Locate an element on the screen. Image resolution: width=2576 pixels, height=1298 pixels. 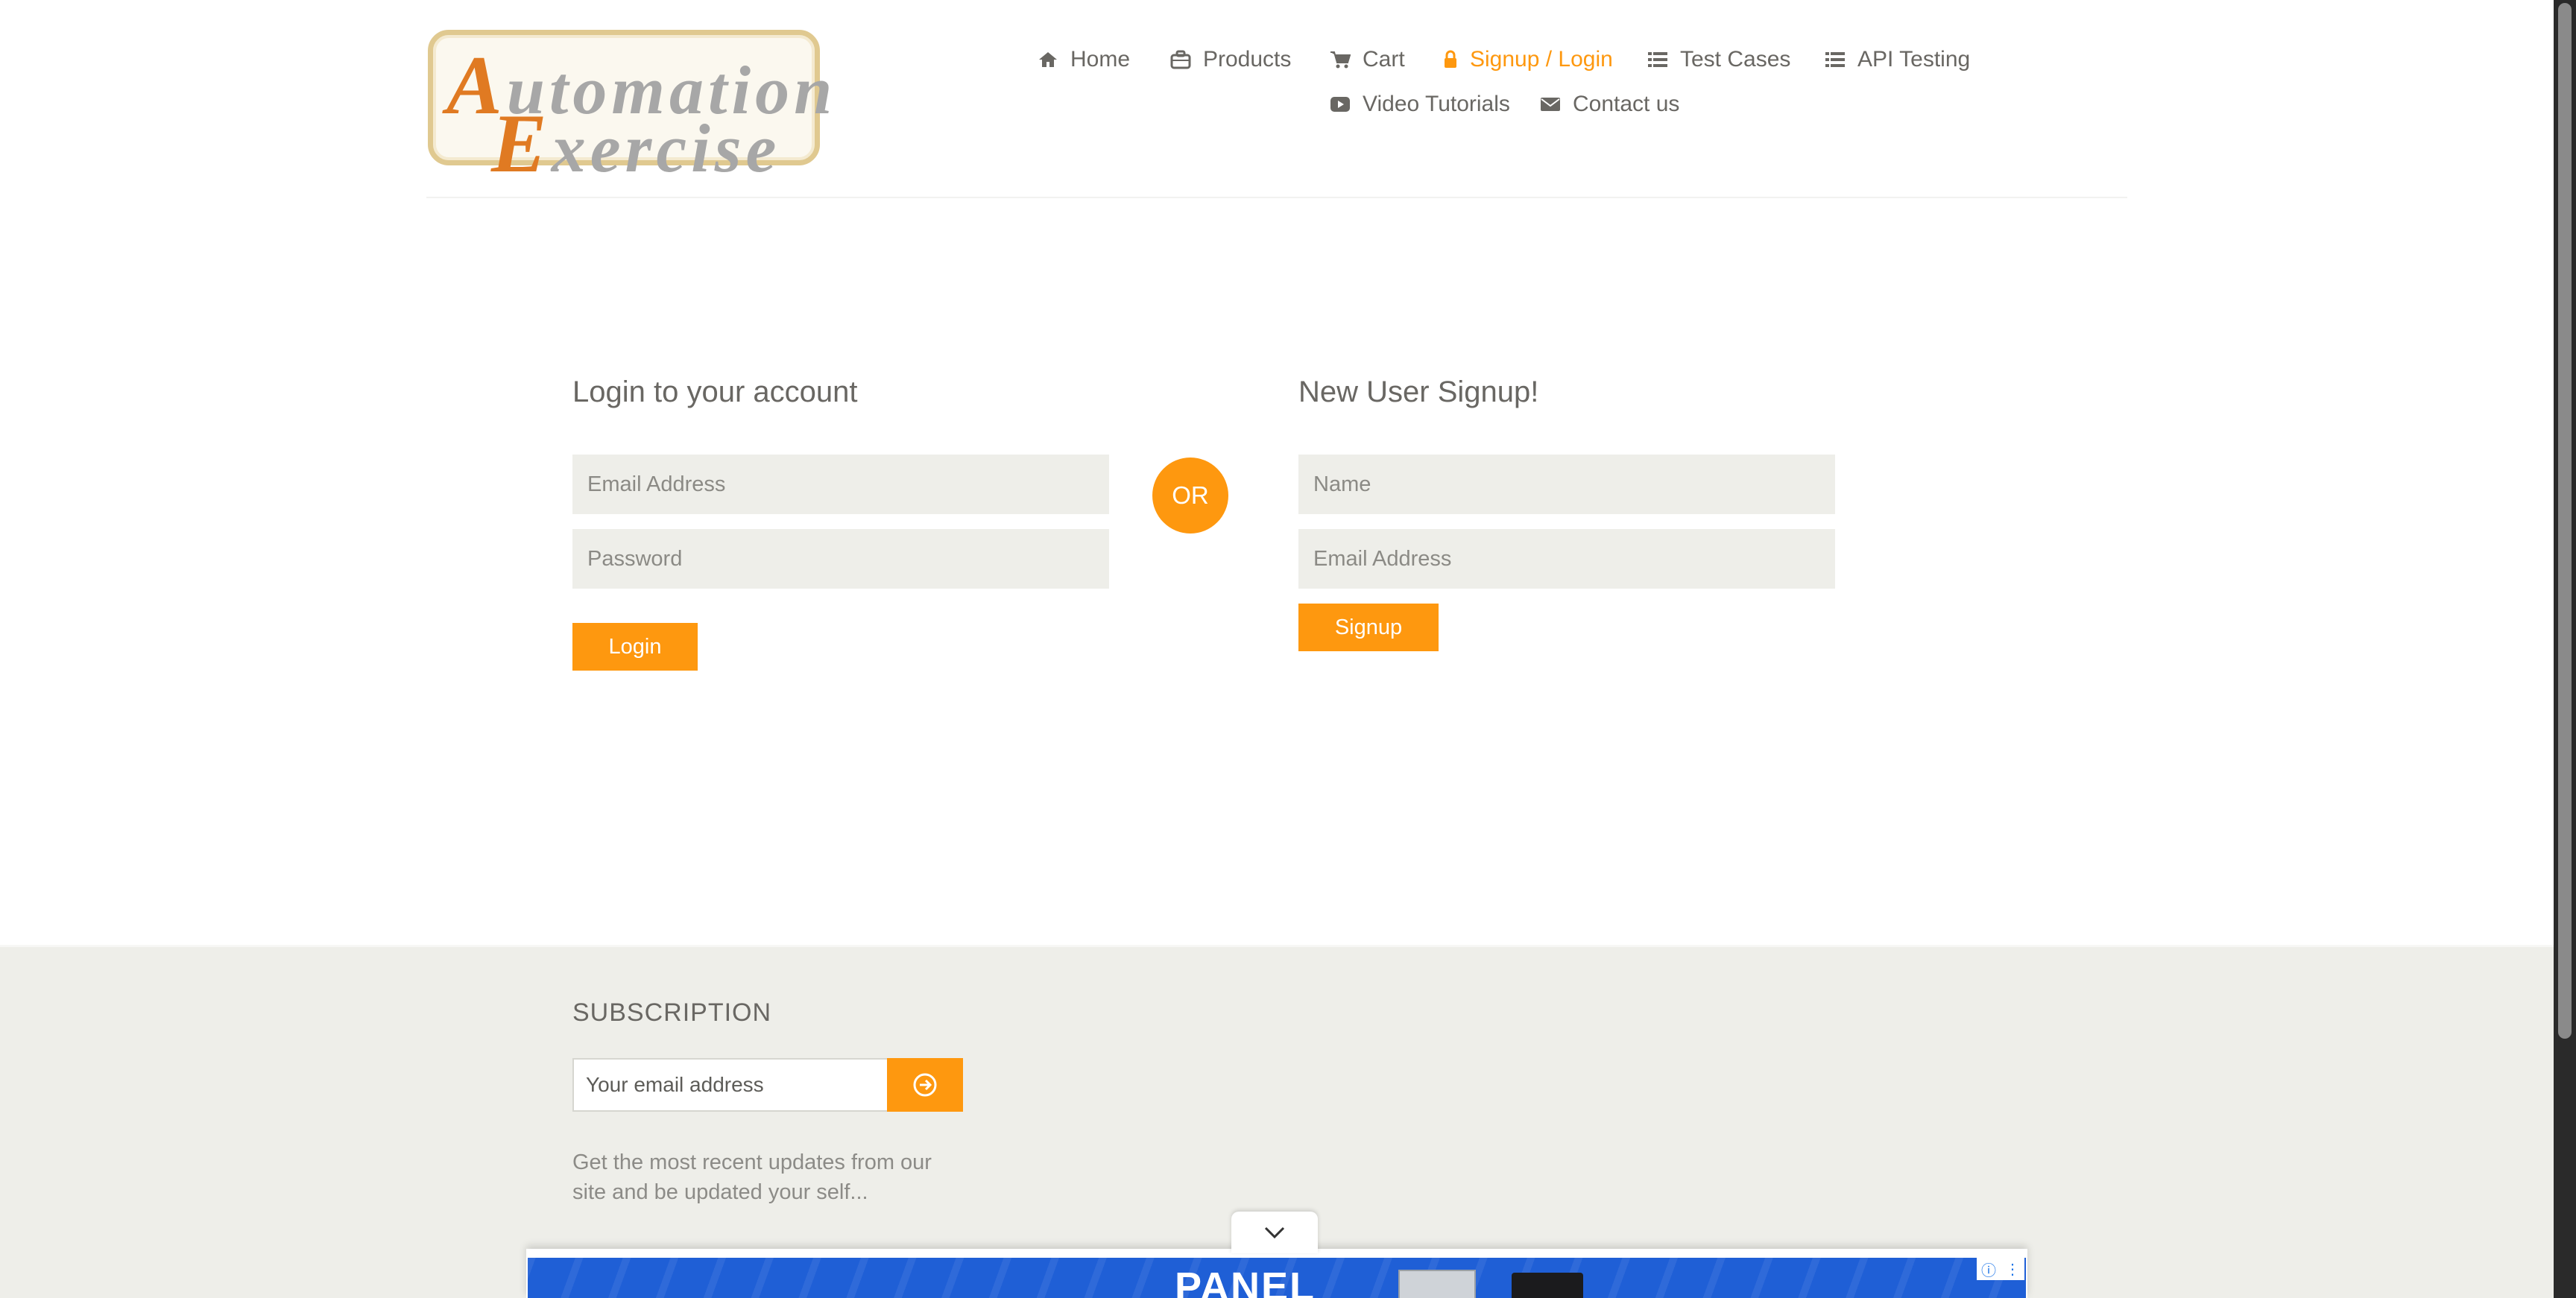
nav-label: Home is located at coordinates (1100, 59).